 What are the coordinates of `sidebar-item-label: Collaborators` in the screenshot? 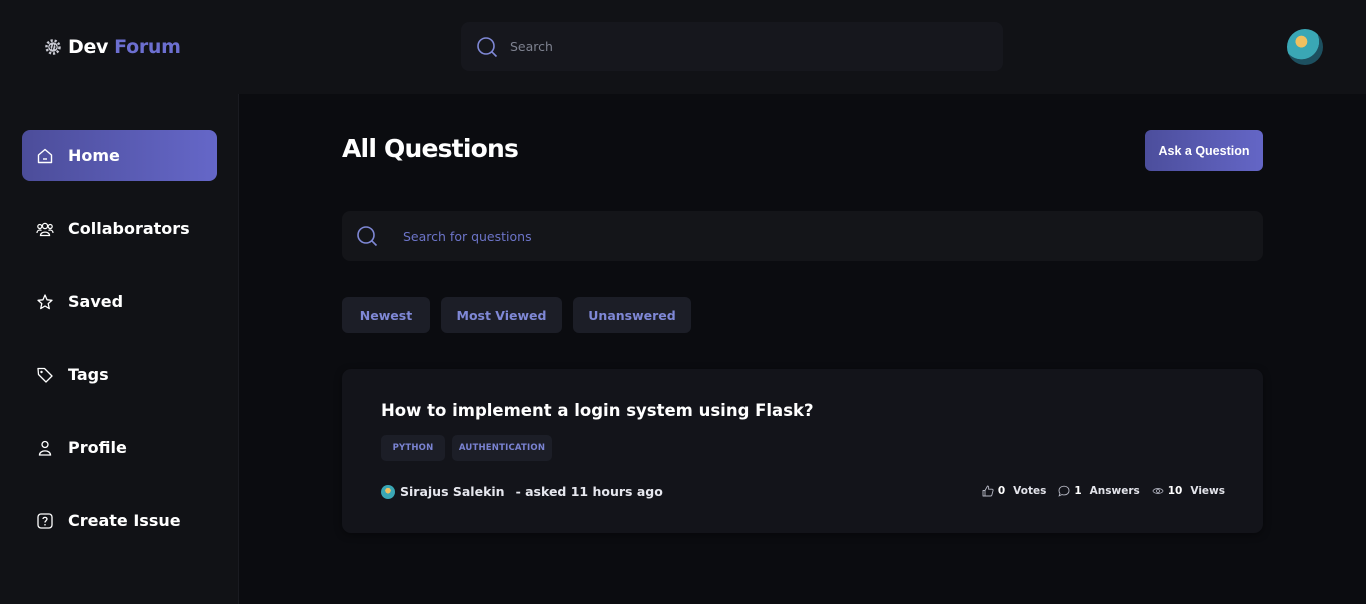 It's located at (129, 228).